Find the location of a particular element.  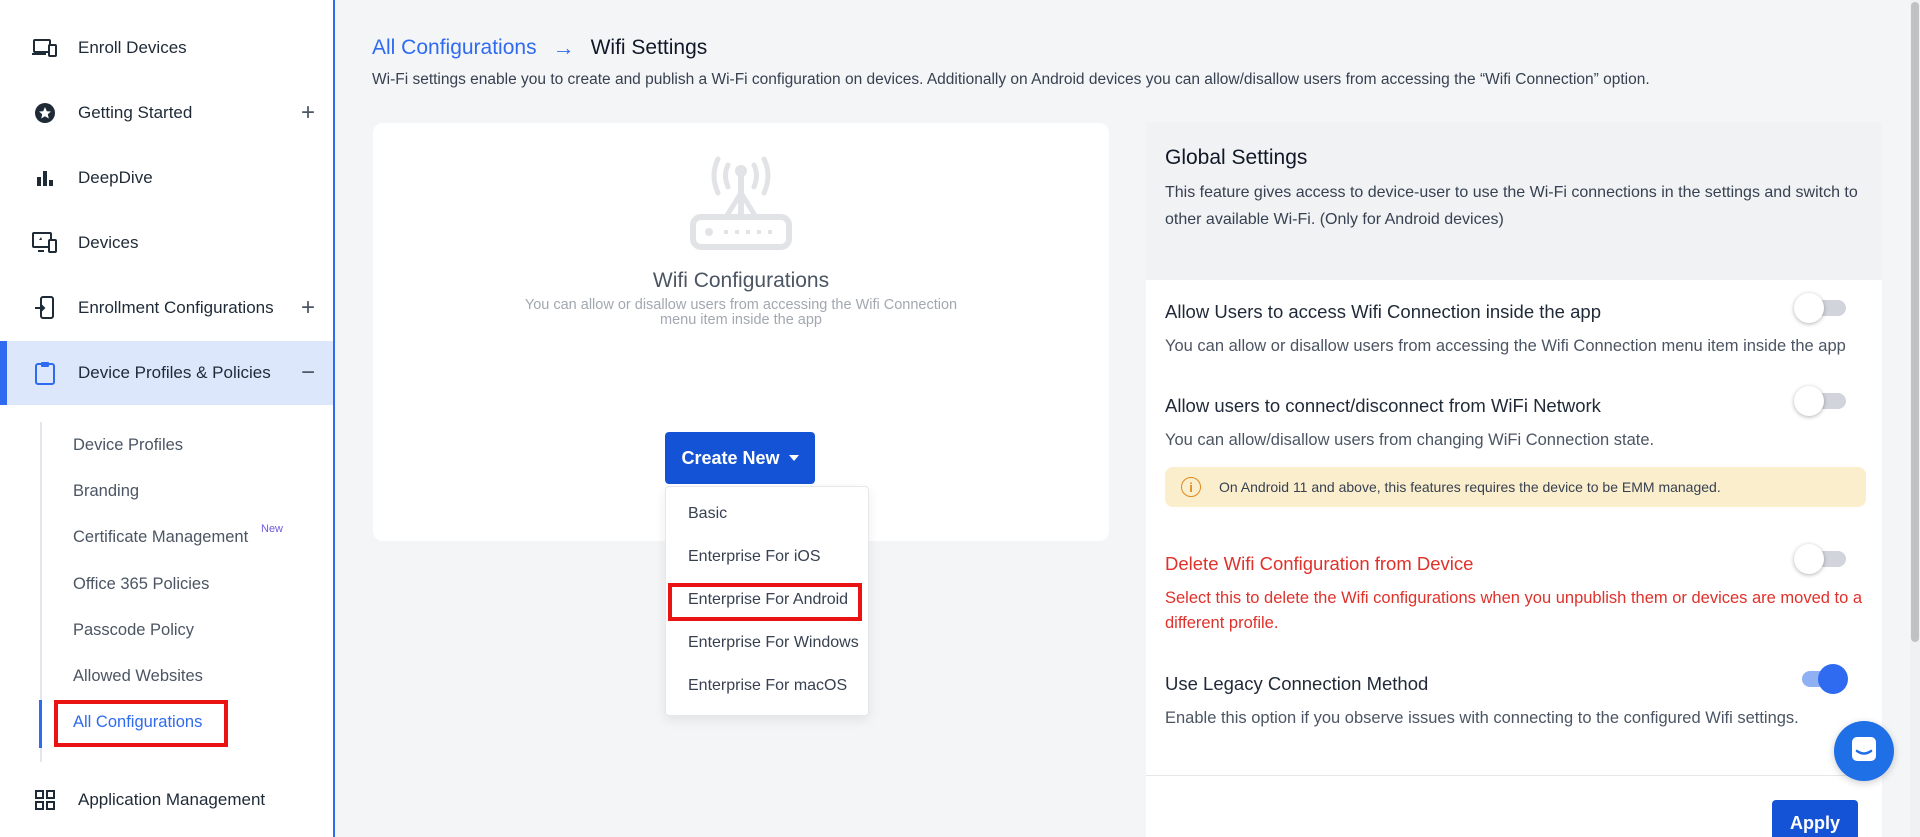

phone-enroll-icon is located at coordinates (45, 308).